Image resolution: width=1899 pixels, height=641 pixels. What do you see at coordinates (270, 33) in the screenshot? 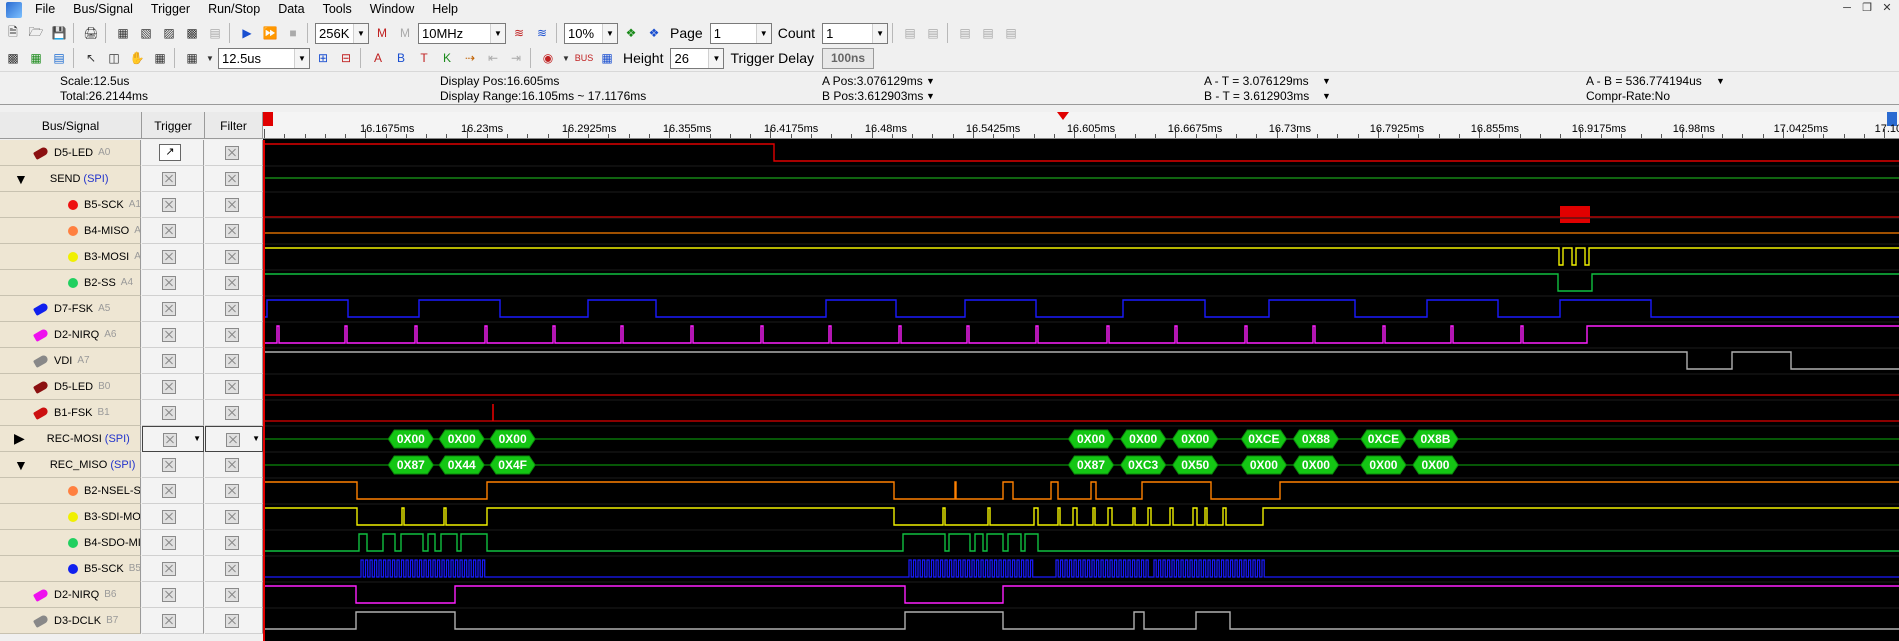
I see `run-repeat-icon: ⏩` at bounding box center [270, 33].